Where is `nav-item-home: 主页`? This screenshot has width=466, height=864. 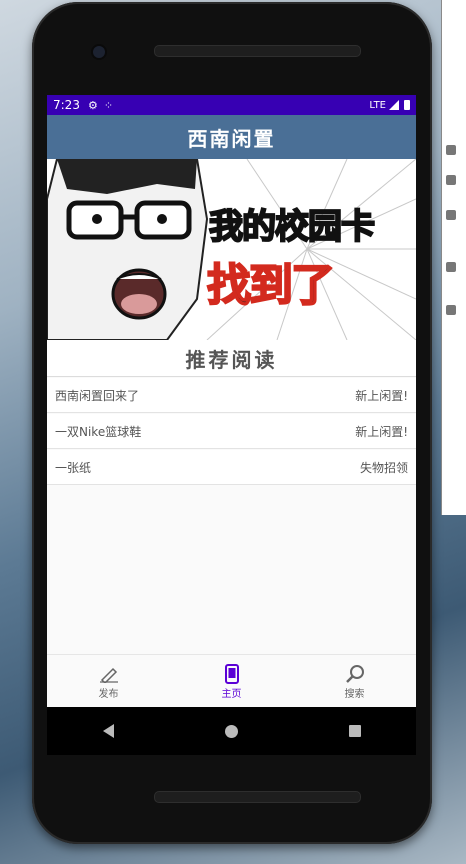
nav-item-home: 主页 is located at coordinates (231, 681).